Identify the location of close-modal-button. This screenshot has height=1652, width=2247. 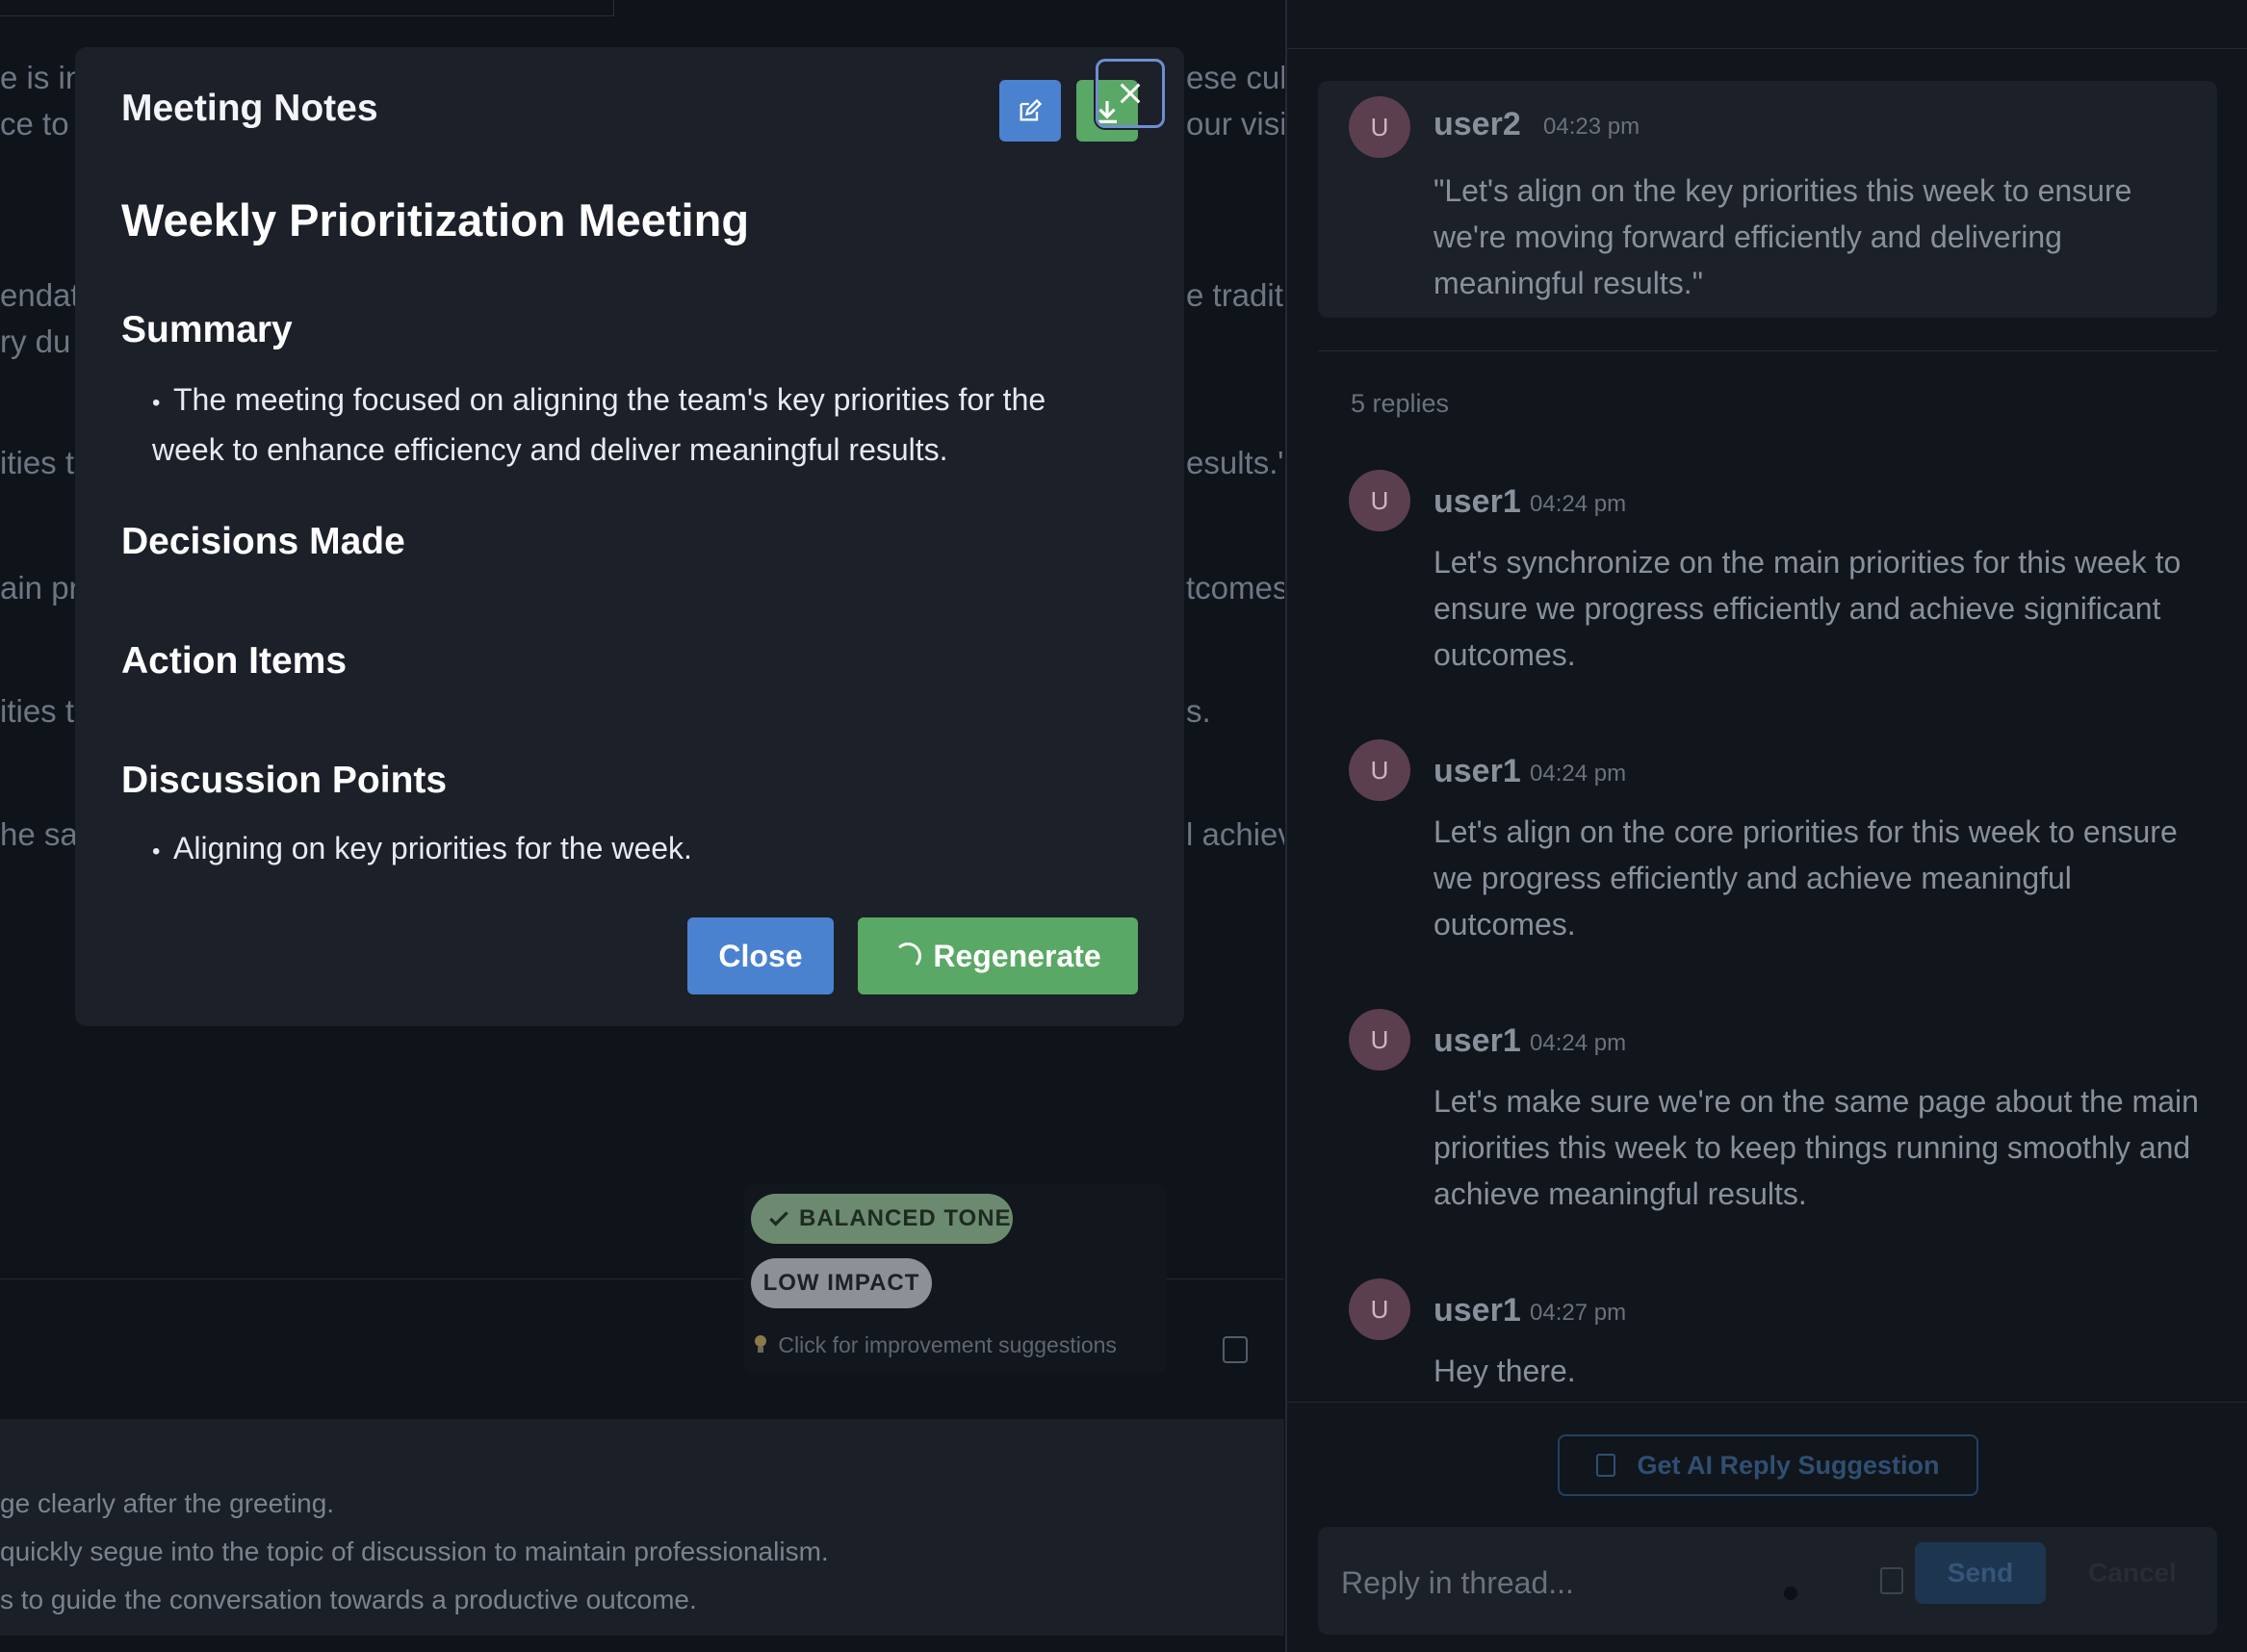
(1131, 93).